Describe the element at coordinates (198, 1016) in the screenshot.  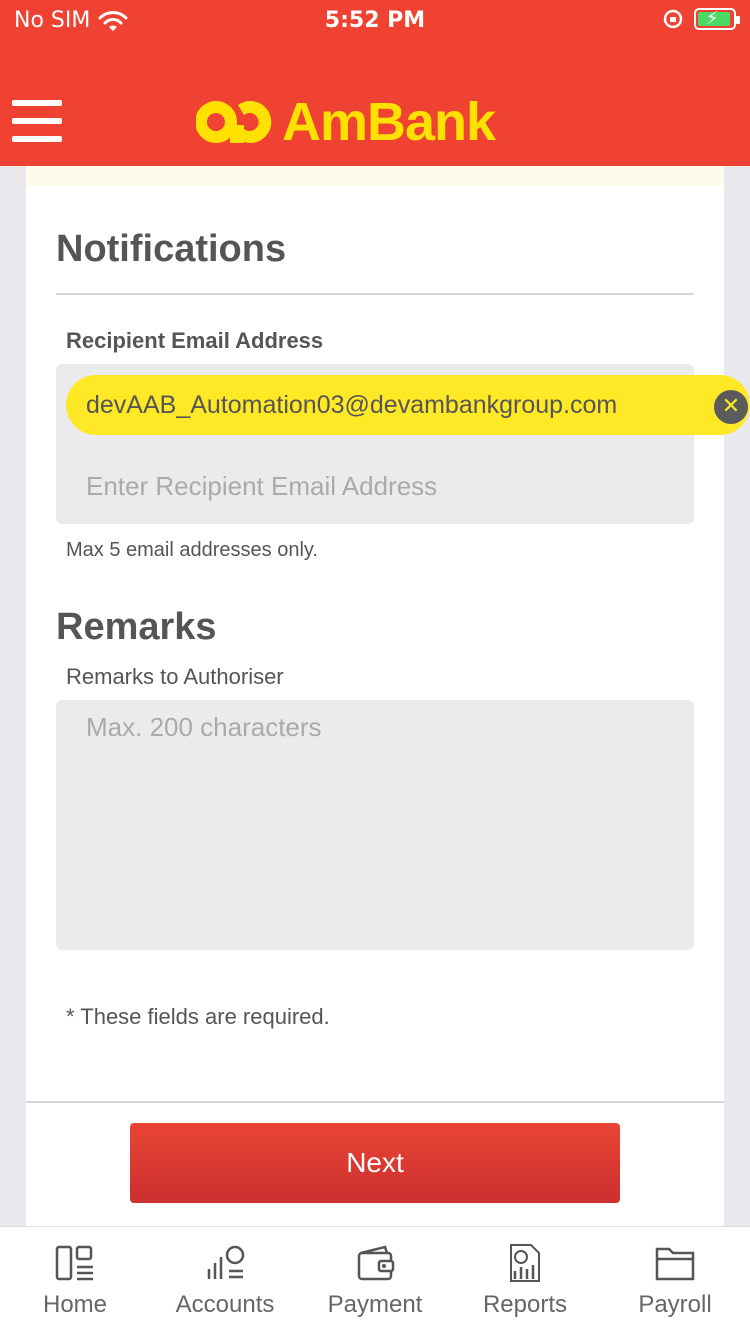
I see `required-fields-note: * These fields are required.` at that location.